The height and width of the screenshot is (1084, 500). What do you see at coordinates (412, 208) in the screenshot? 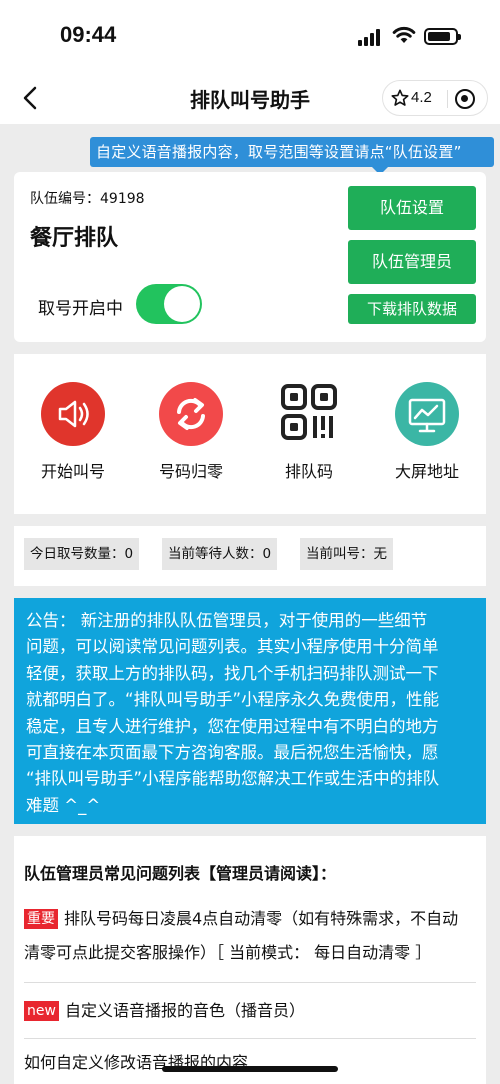
I see `team-settings-button: 队伍设置` at bounding box center [412, 208].